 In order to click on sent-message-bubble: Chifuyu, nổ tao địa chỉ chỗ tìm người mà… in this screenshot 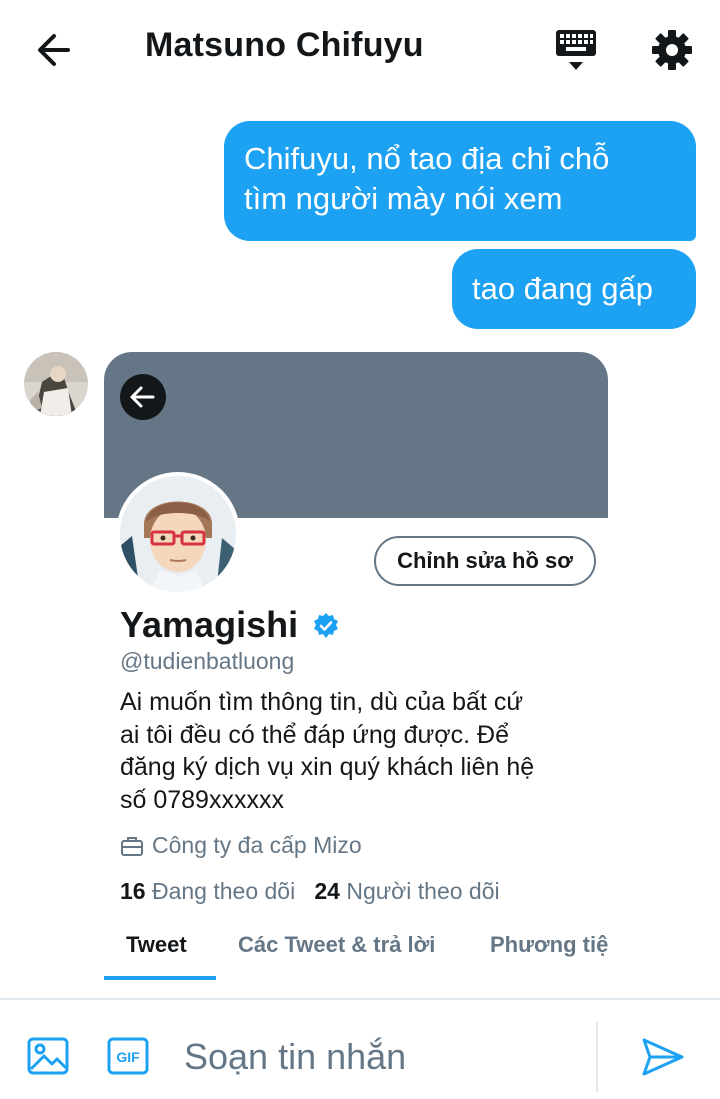, I will do `click(460, 181)`.